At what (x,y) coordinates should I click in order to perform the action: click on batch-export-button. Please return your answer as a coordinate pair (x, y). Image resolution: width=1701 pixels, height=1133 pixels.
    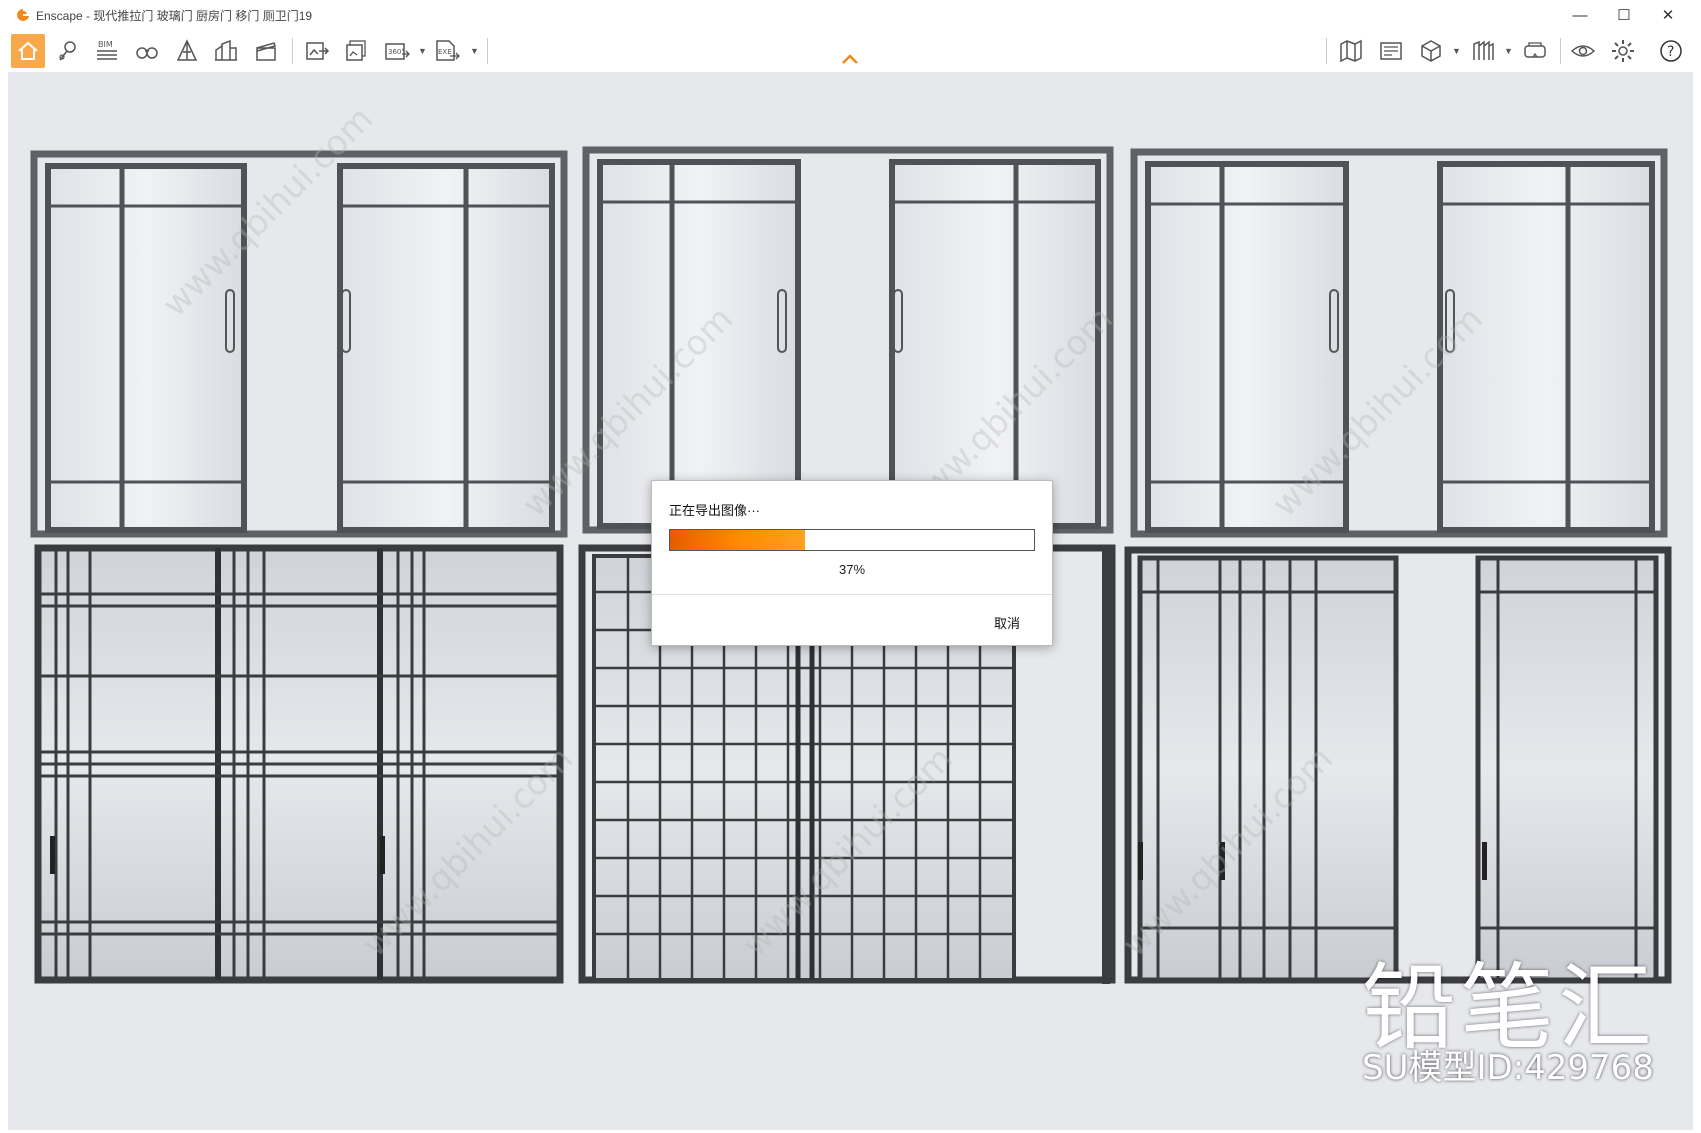
    Looking at the image, I should click on (357, 51).